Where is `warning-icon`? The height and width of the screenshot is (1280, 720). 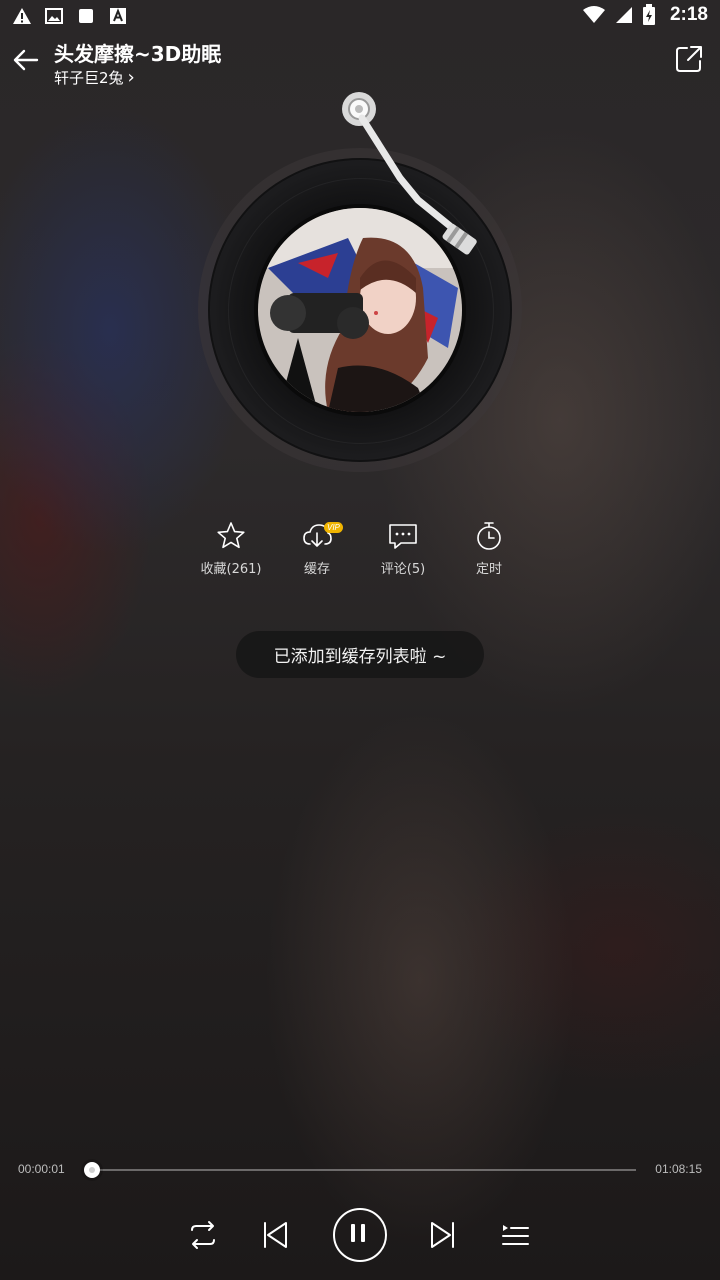
warning-icon is located at coordinates (22, 16).